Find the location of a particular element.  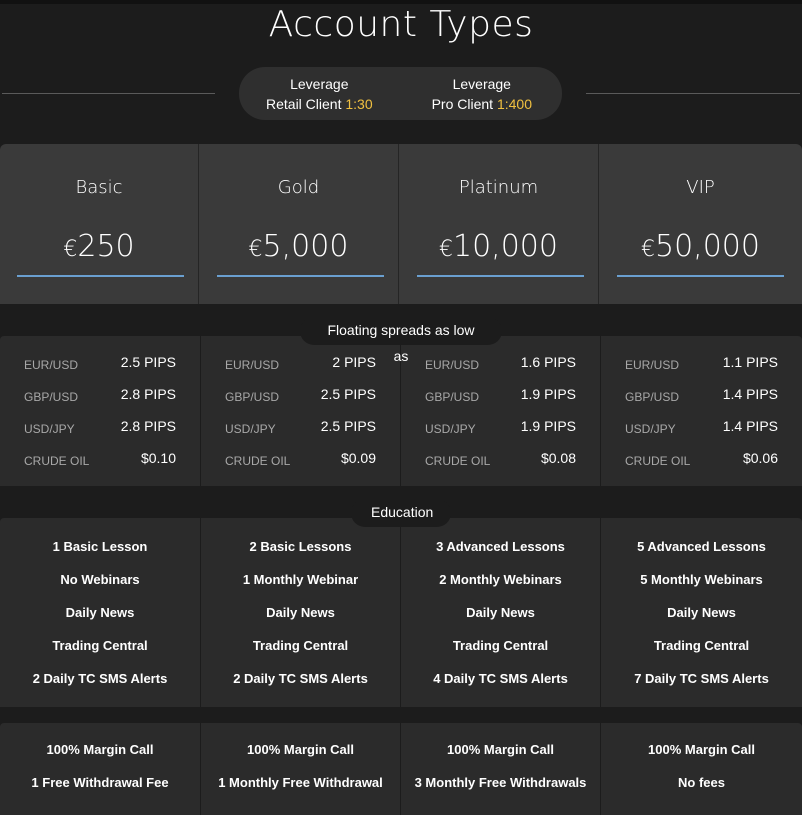

education-item: 1 Basic Lesson is located at coordinates (100, 546).